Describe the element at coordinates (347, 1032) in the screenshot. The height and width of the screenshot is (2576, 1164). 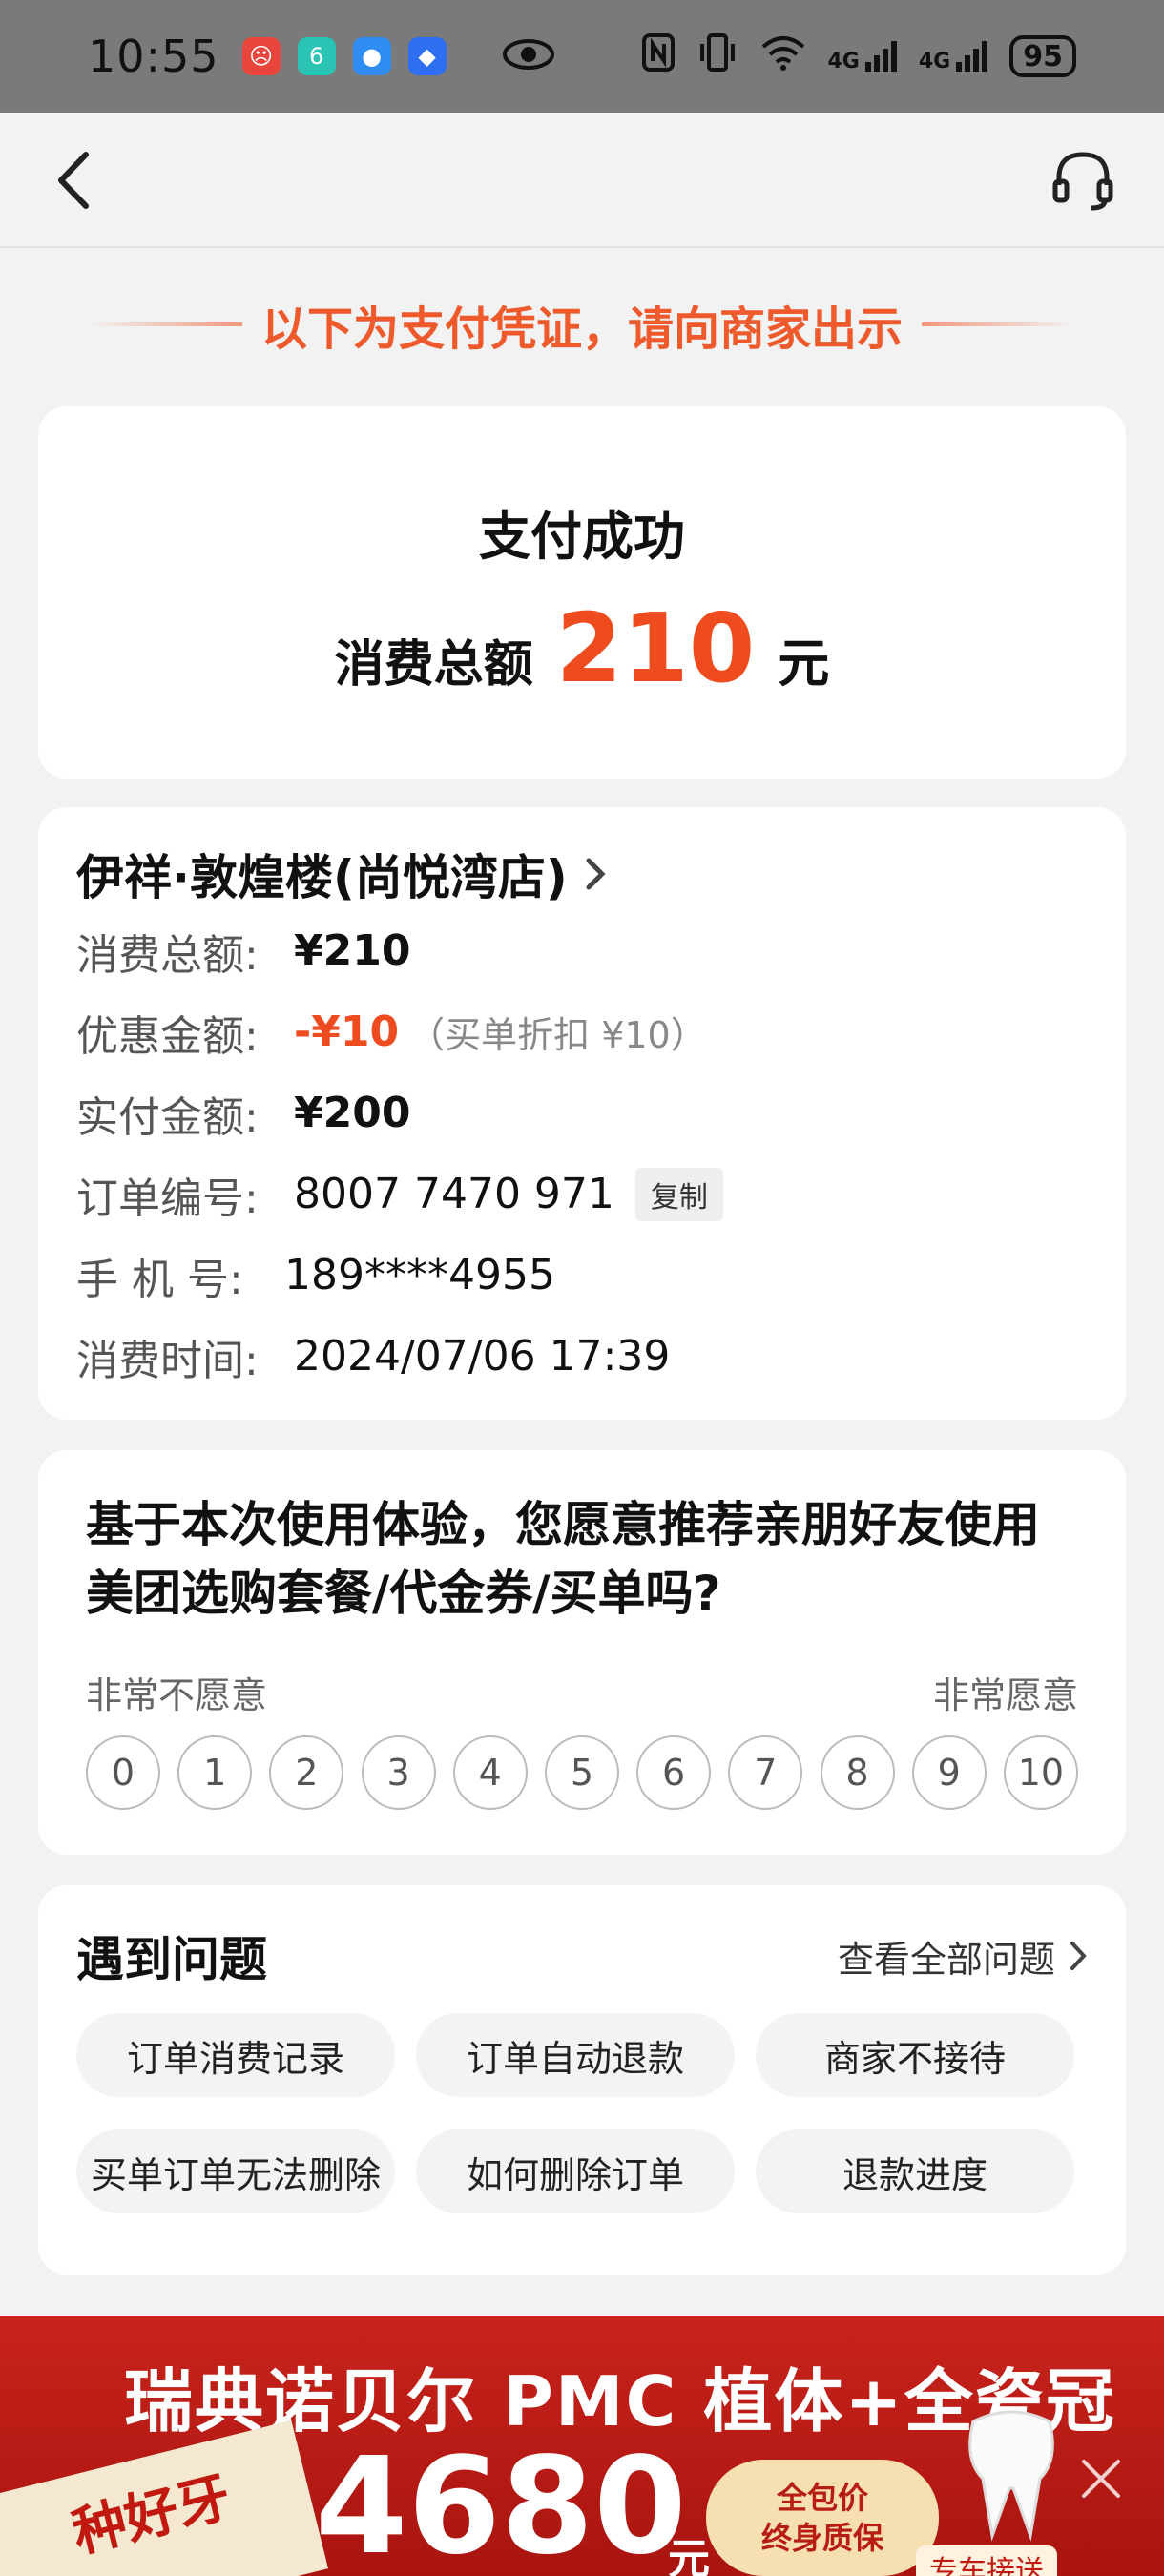
I see `row-value: -¥10` at that location.